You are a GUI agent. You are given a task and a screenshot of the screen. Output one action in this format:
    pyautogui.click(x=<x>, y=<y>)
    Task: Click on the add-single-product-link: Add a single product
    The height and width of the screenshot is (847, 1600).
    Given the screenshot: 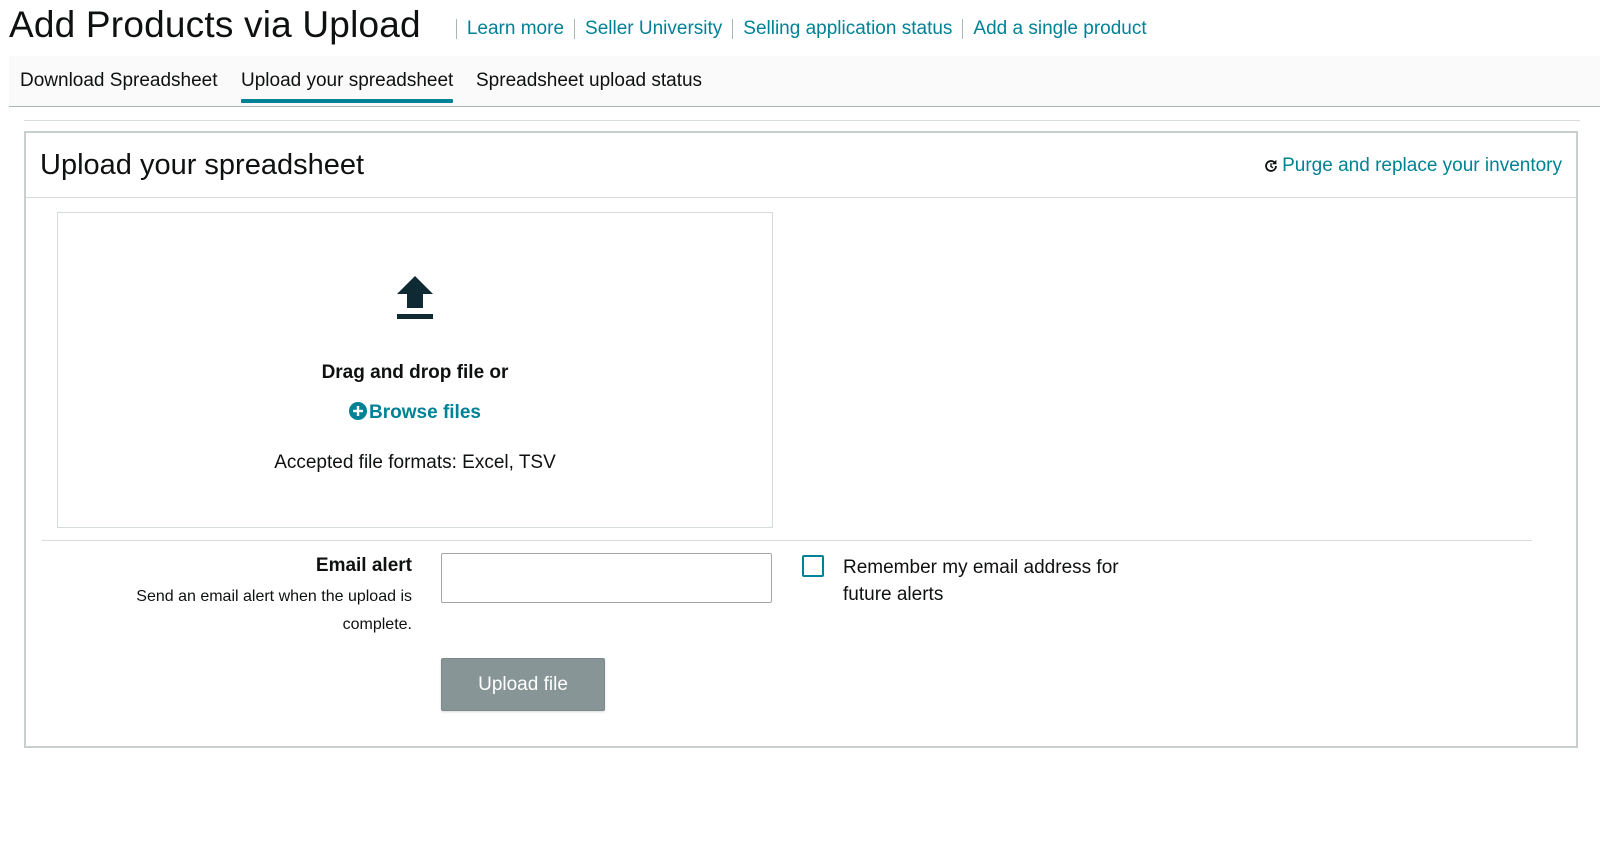 What is the action you would take?
    pyautogui.click(x=1059, y=29)
    